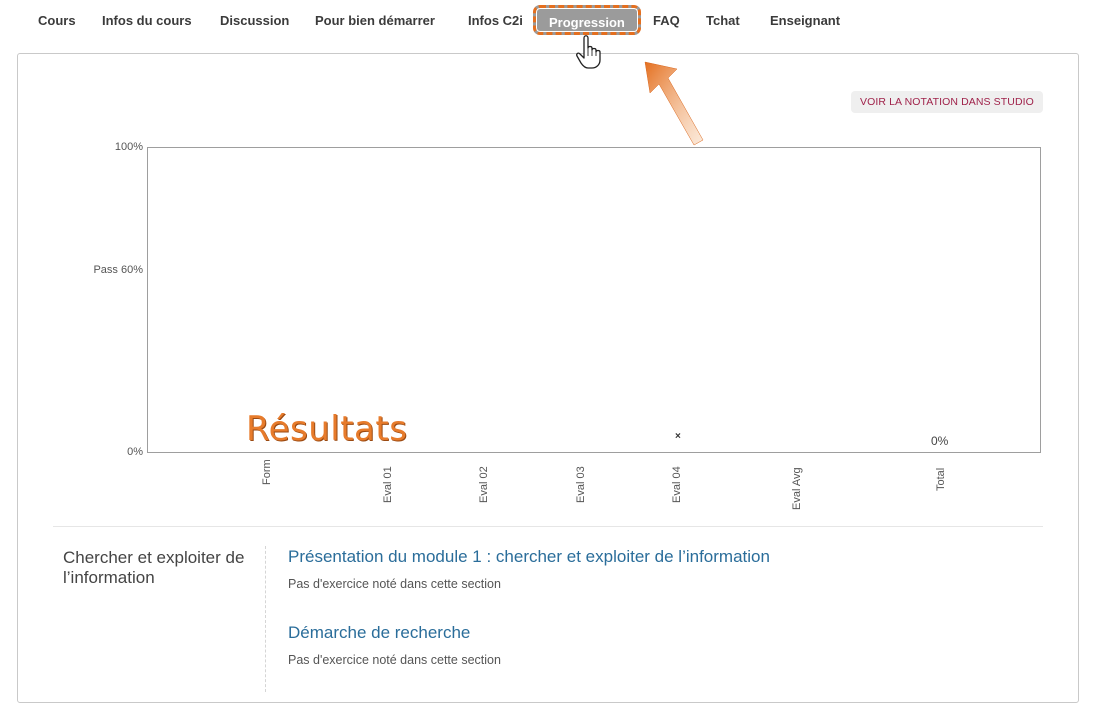 The image size is (1093, 703). Describe the element at coordinates (581, 485) in the screenshot. I see `x-tick-label: Eval 03` at that location.